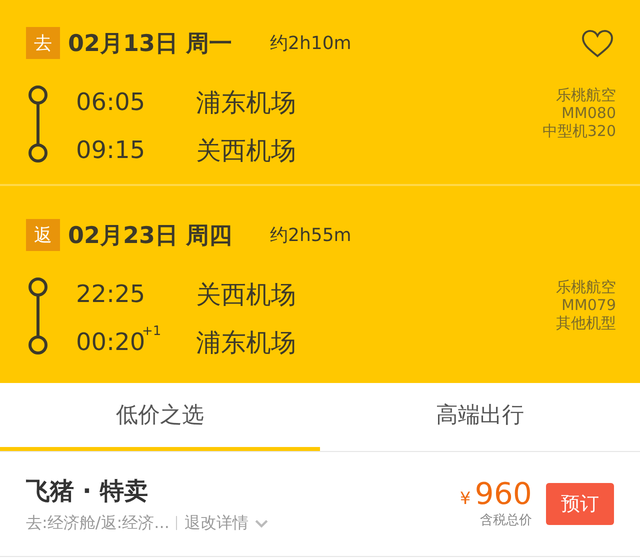 This screenshot has width=640, height=558. What do you see at coordinates (586, 323) in the screenshot?
I see `flight-info: 其他机型` at bounding box center [586, 323].